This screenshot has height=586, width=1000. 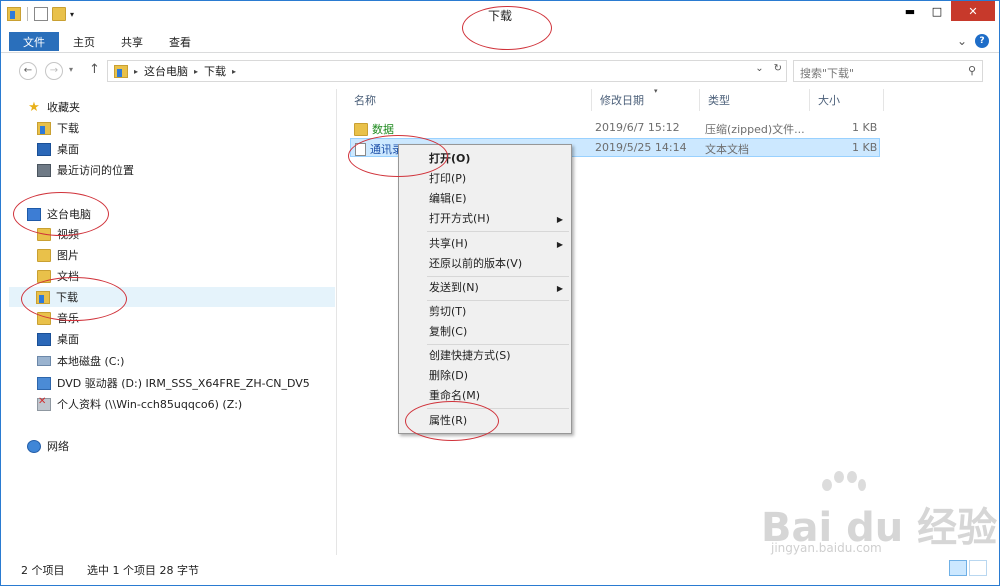 What do you see at coordinates (59, 214) in the screenshot?
I see `sidebar-this-pc: 这台电脑` at bounding box center [59, 214].